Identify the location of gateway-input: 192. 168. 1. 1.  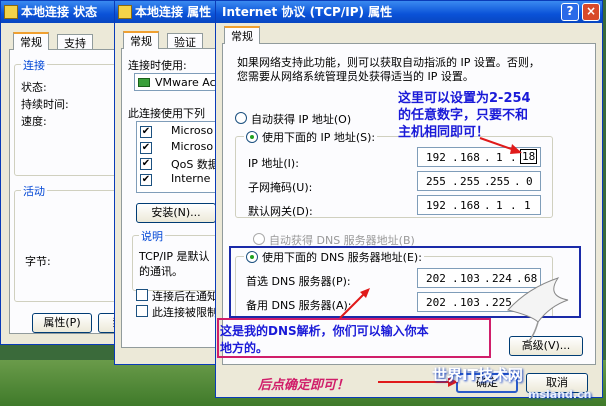
(479, 205).